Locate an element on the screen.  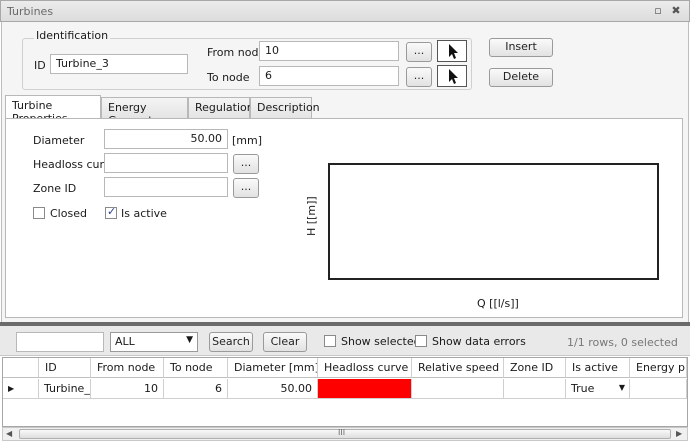
scroll-right-icon: ▶ is located at coordinates (679, 433).